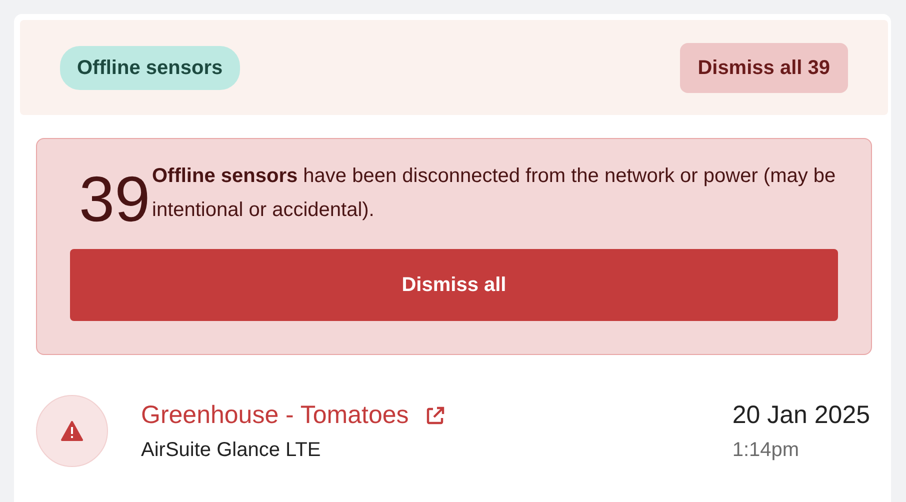 This screenshot has height=502, width=906. Describe the element at coordinates (454, 285) in the screenshot. I see `dismiss-all-button: Dismiss all` at that location.